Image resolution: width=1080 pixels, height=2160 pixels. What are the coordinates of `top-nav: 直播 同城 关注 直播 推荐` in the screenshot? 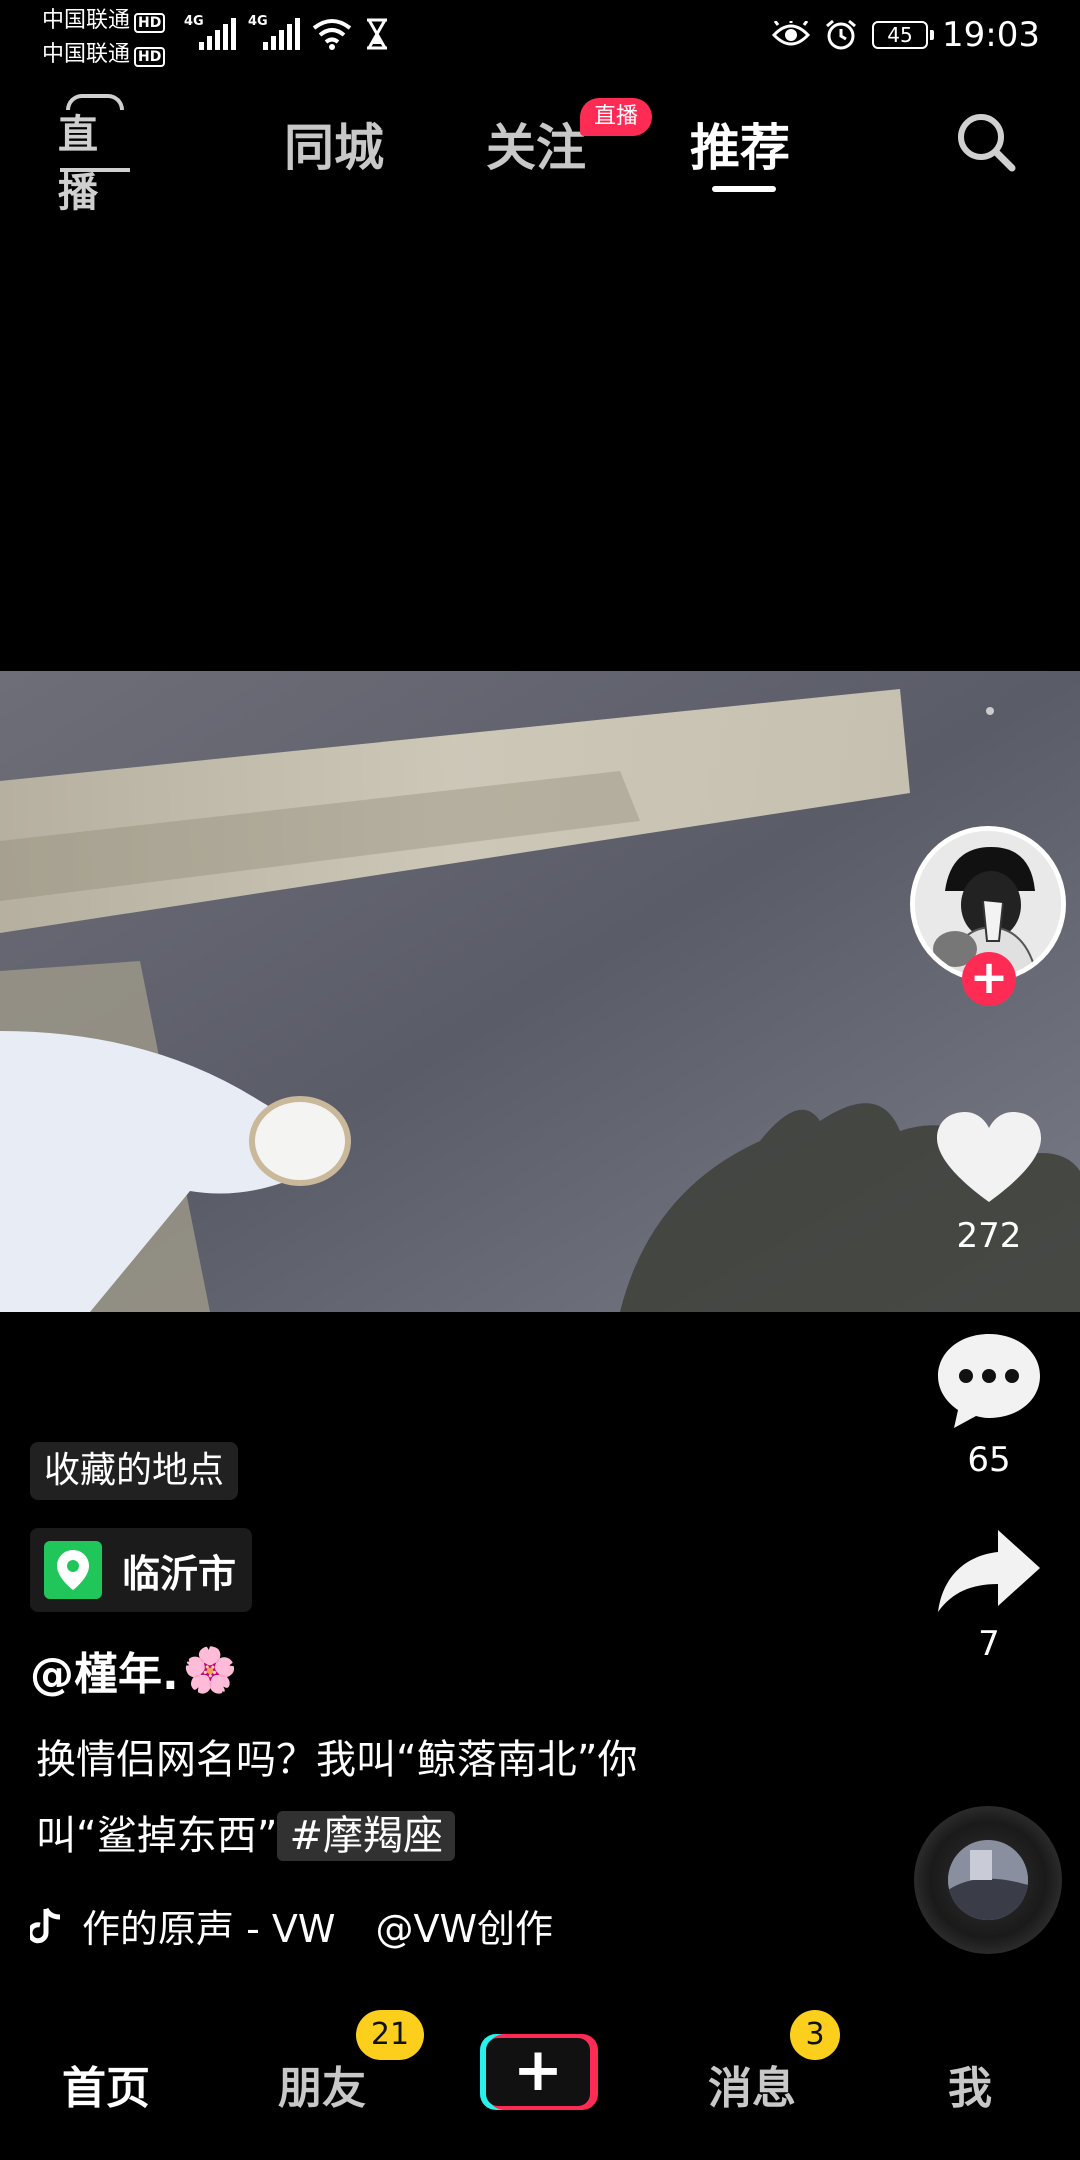 It's located at (540, 153).